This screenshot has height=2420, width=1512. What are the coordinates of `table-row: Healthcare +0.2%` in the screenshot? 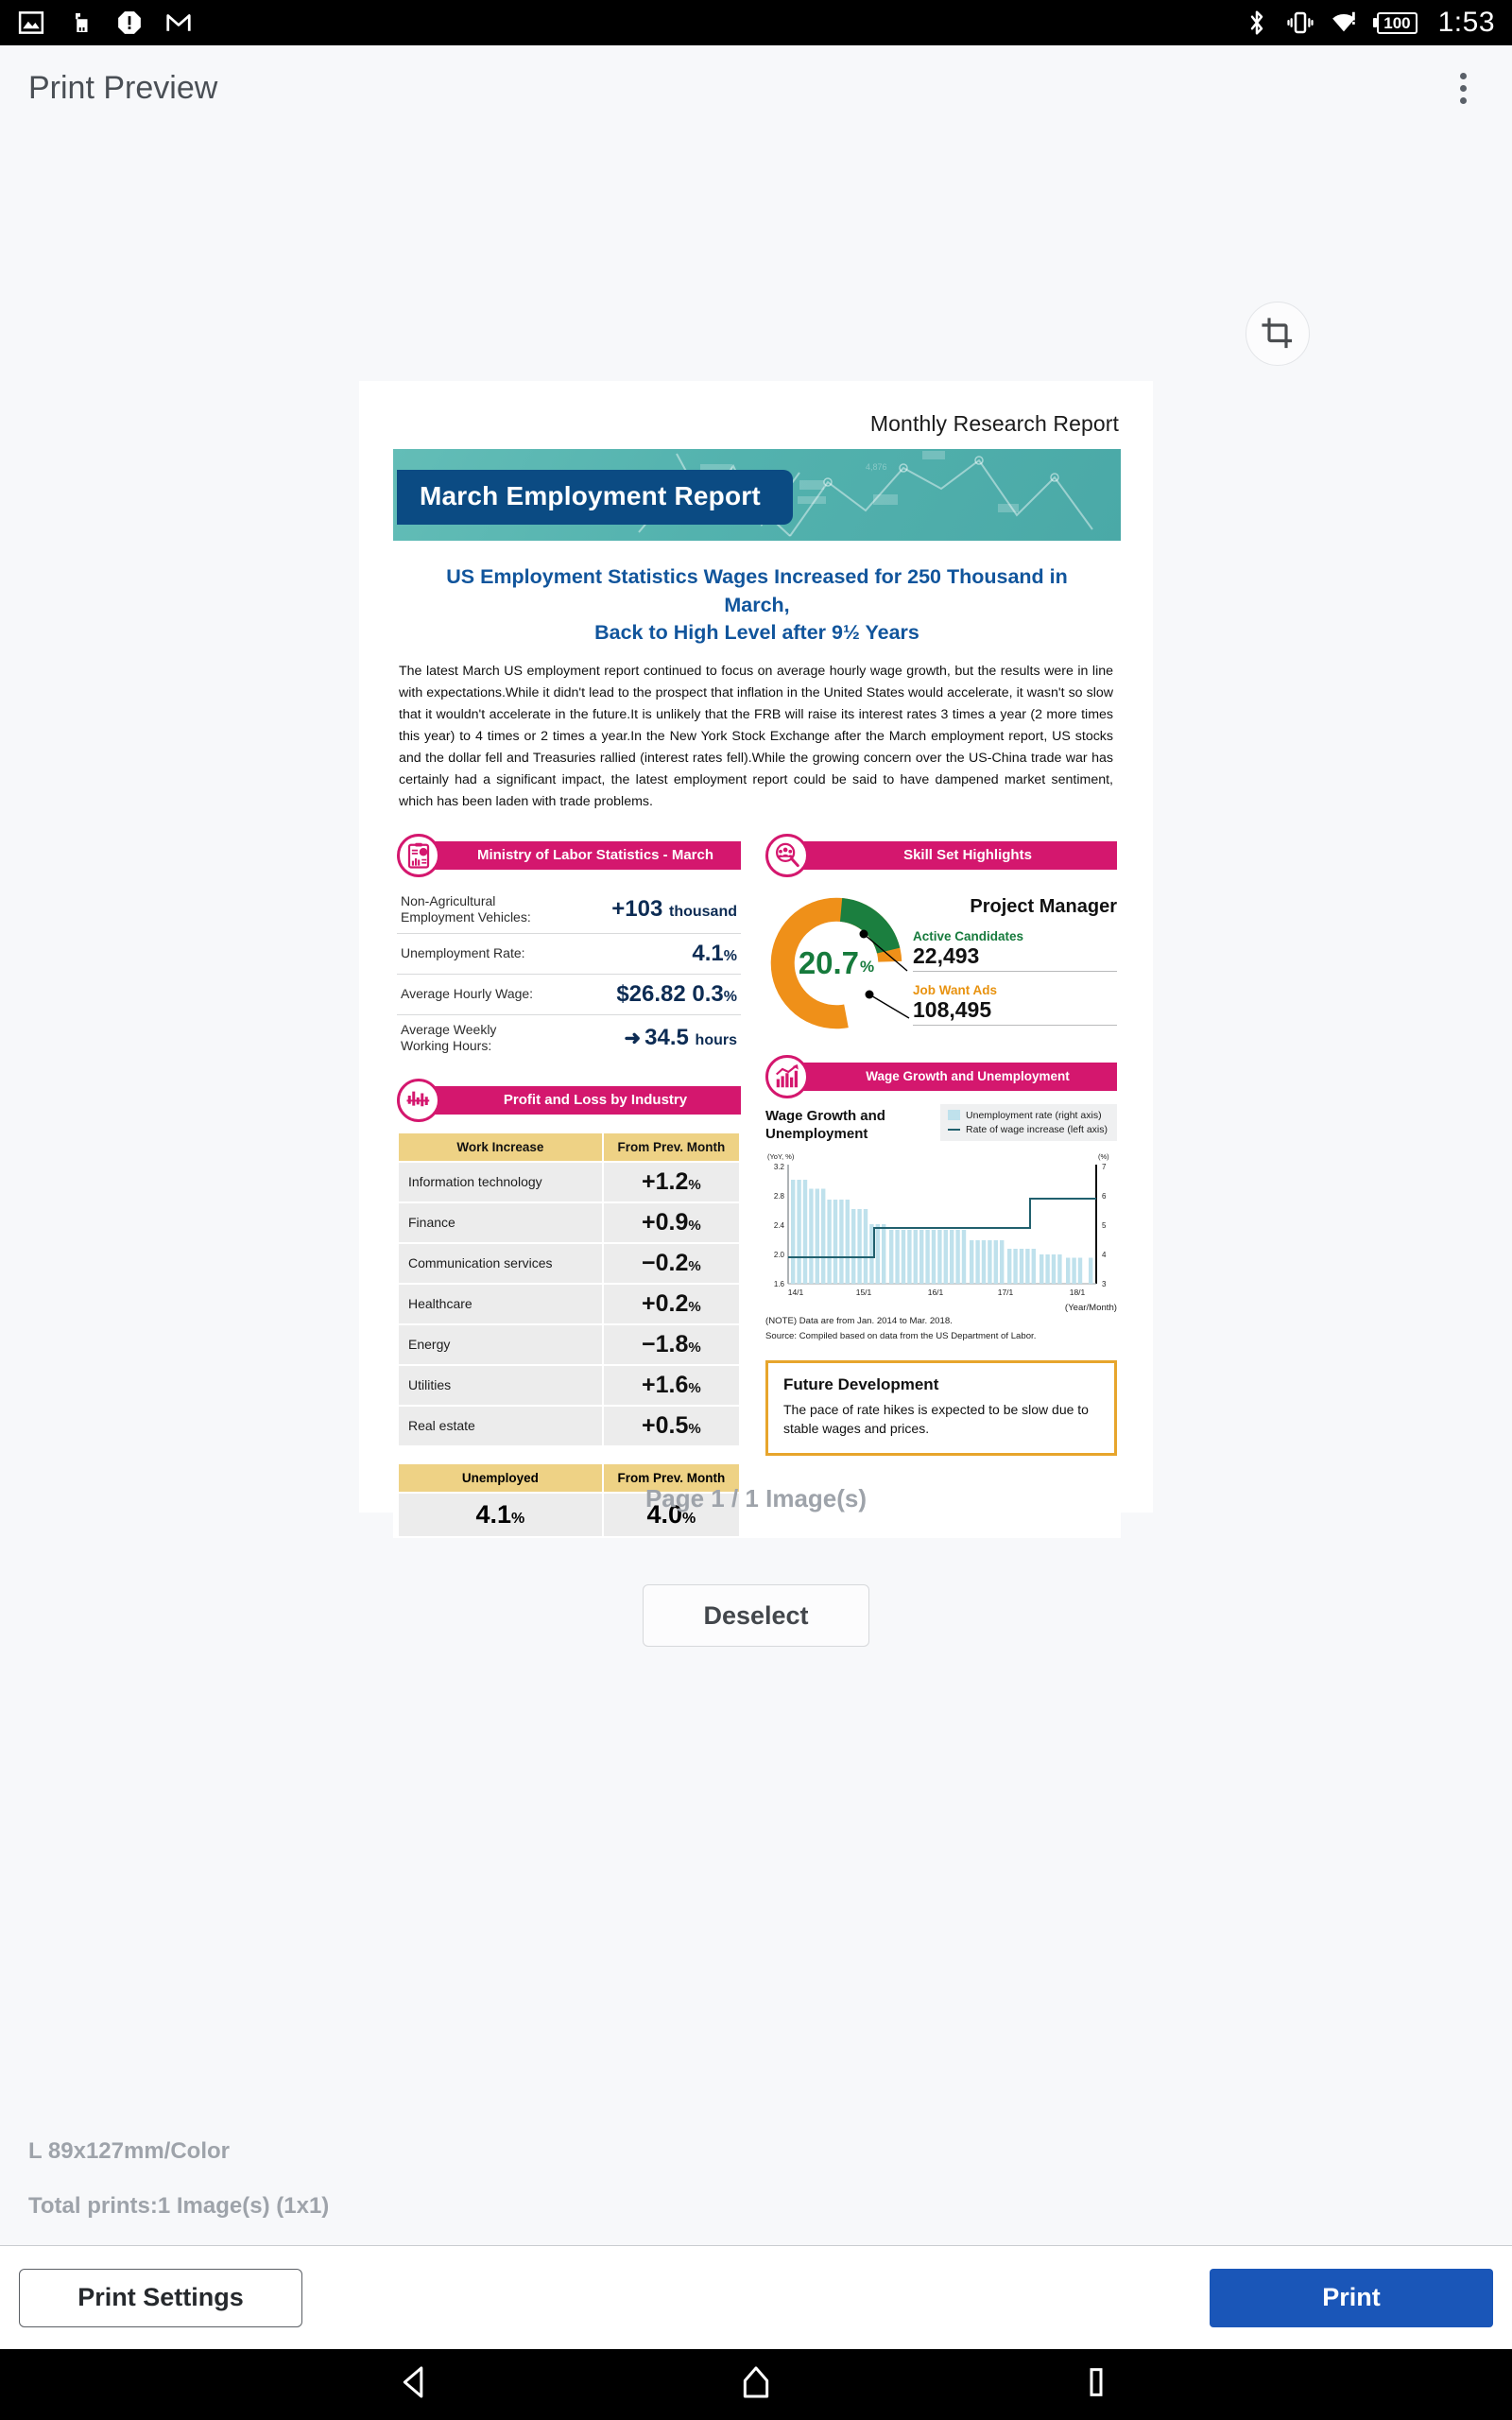 It's located at (569, 1303).